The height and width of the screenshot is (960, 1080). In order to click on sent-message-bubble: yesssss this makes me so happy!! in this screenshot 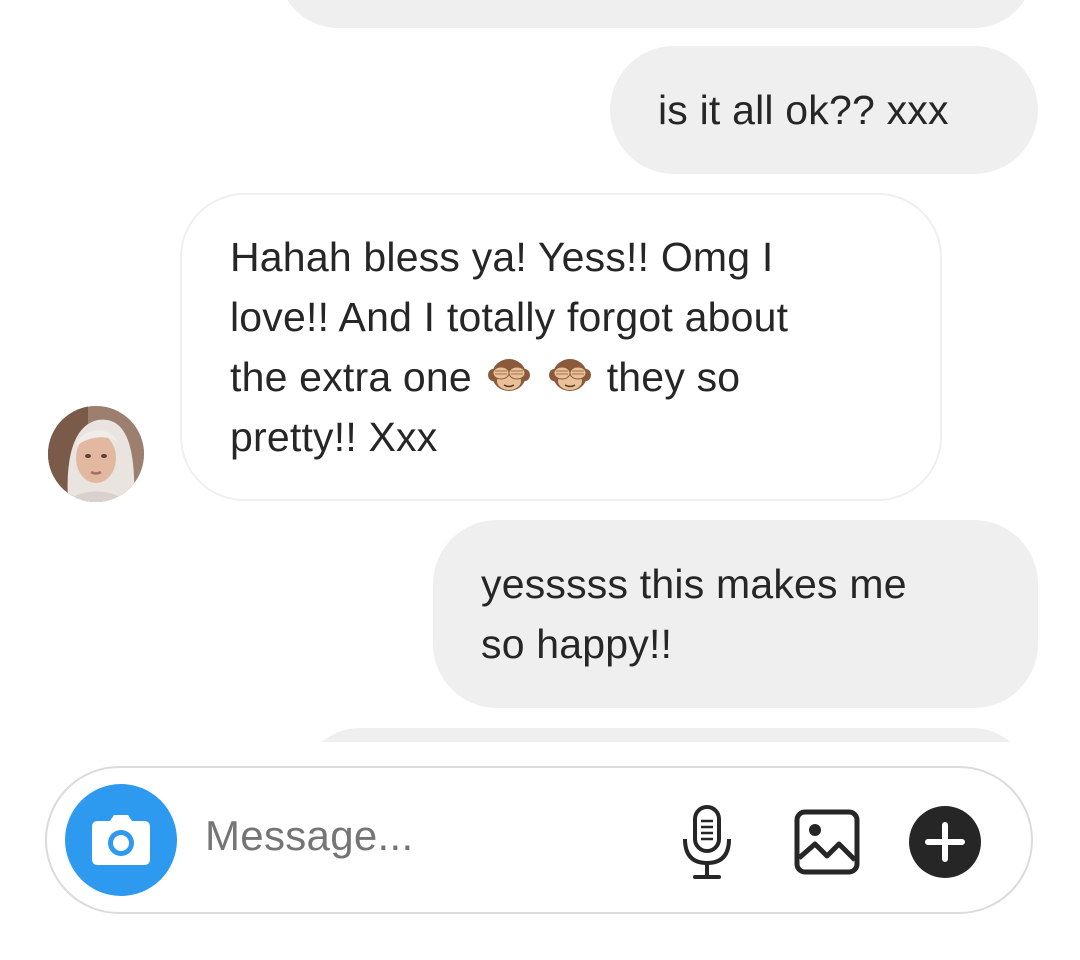, I will do `click(735, 614)`.